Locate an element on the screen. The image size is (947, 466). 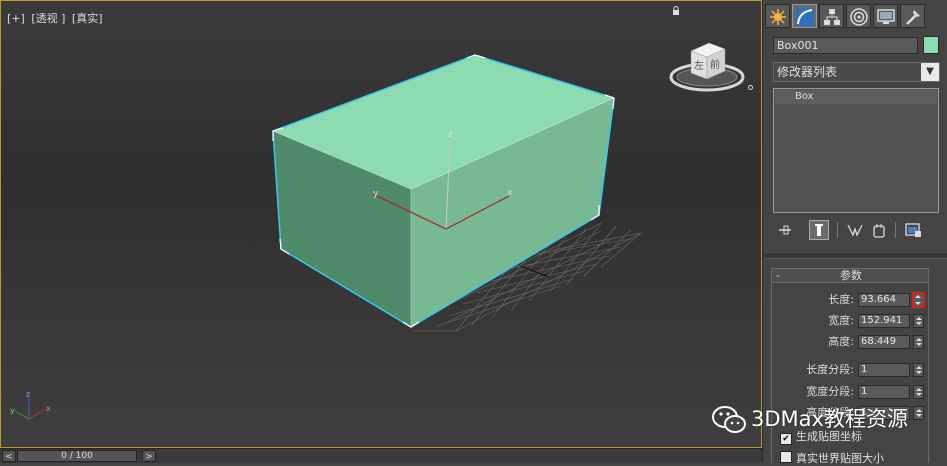
length-input: 93.664 is located at coordinates (884, 300).